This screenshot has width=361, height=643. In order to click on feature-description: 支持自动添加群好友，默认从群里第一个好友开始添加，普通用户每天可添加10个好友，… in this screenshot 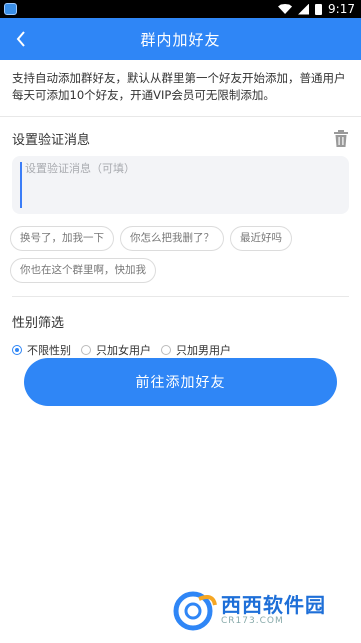, I will do `click(180, 88)`.